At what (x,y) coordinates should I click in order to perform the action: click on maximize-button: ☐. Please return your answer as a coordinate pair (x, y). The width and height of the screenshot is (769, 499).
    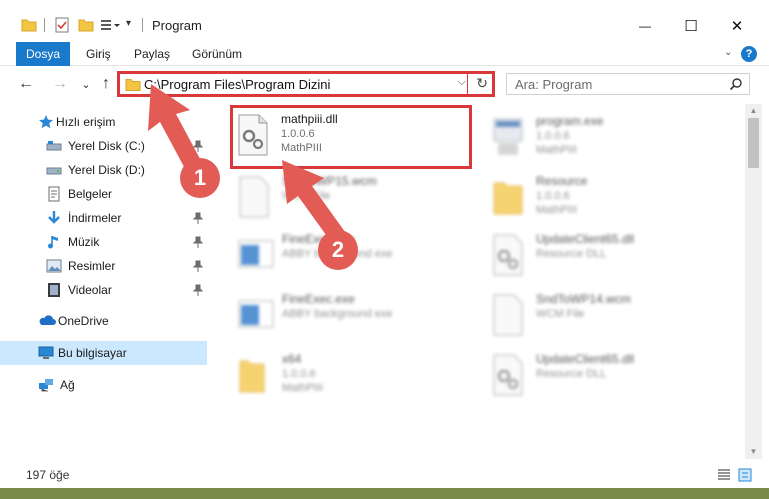
    Looking at the image, I should click on (691, 26).